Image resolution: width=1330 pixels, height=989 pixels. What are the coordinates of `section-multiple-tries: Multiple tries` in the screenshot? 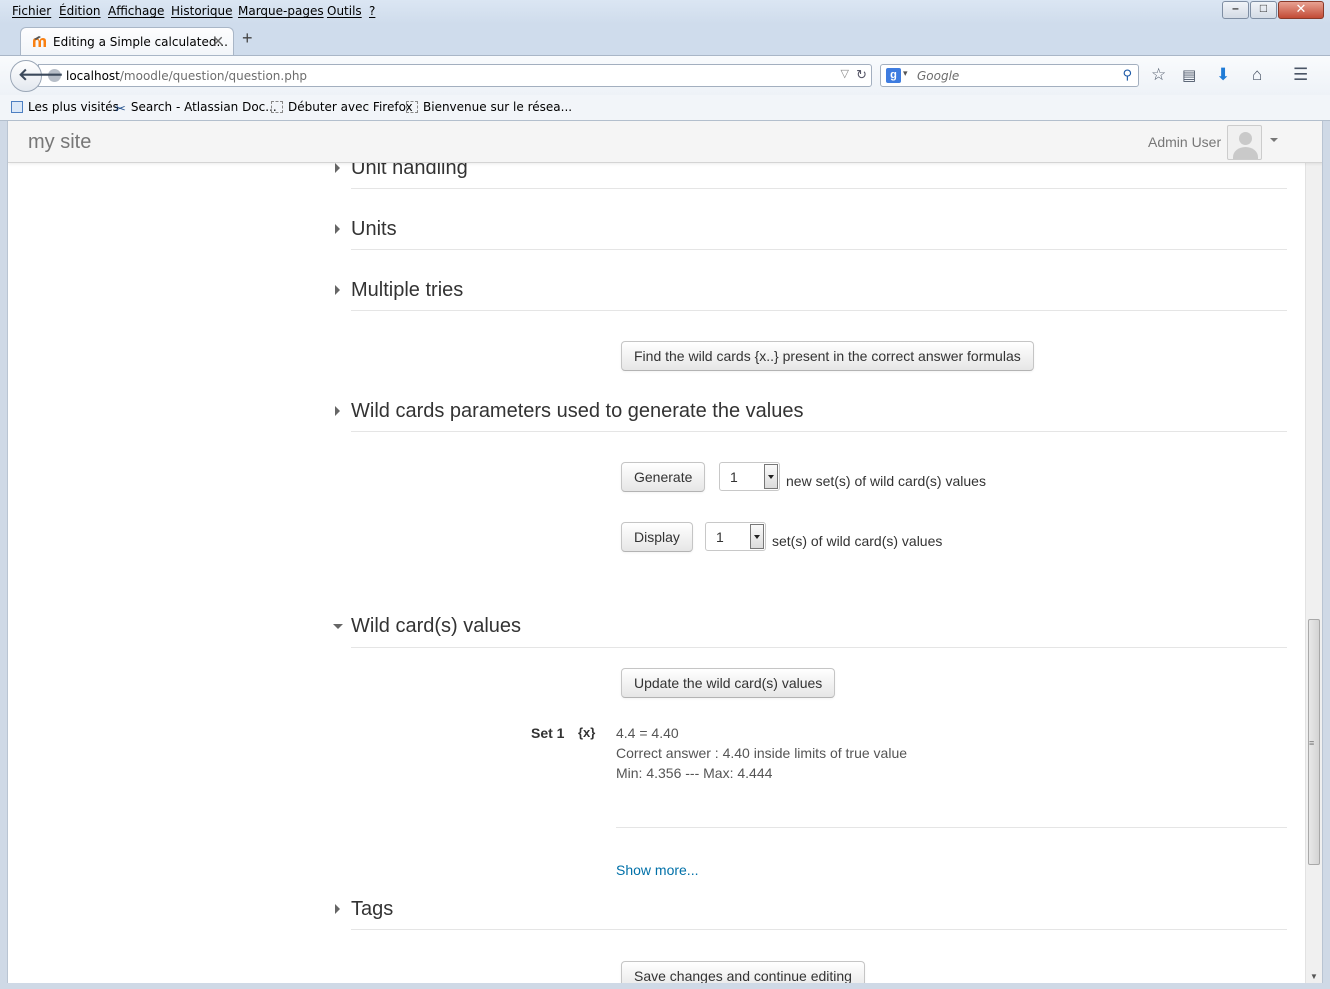 It's located at (811, 296).